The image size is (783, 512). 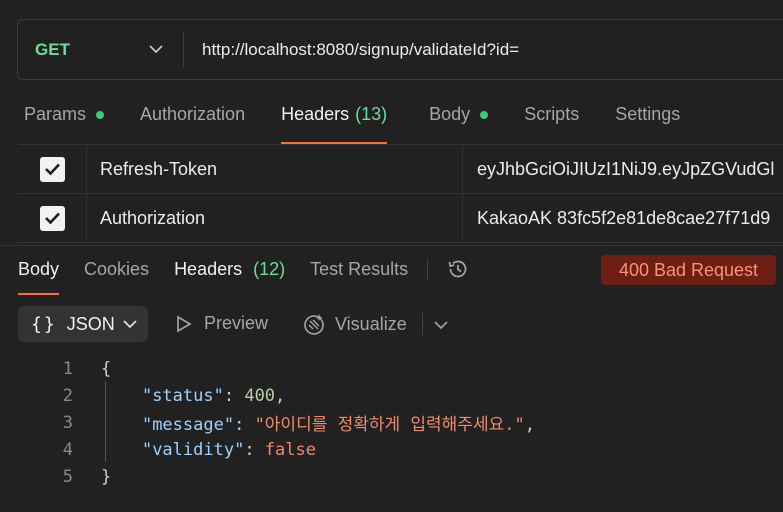 I want to click on response-divider, so click(x=391, y=245).